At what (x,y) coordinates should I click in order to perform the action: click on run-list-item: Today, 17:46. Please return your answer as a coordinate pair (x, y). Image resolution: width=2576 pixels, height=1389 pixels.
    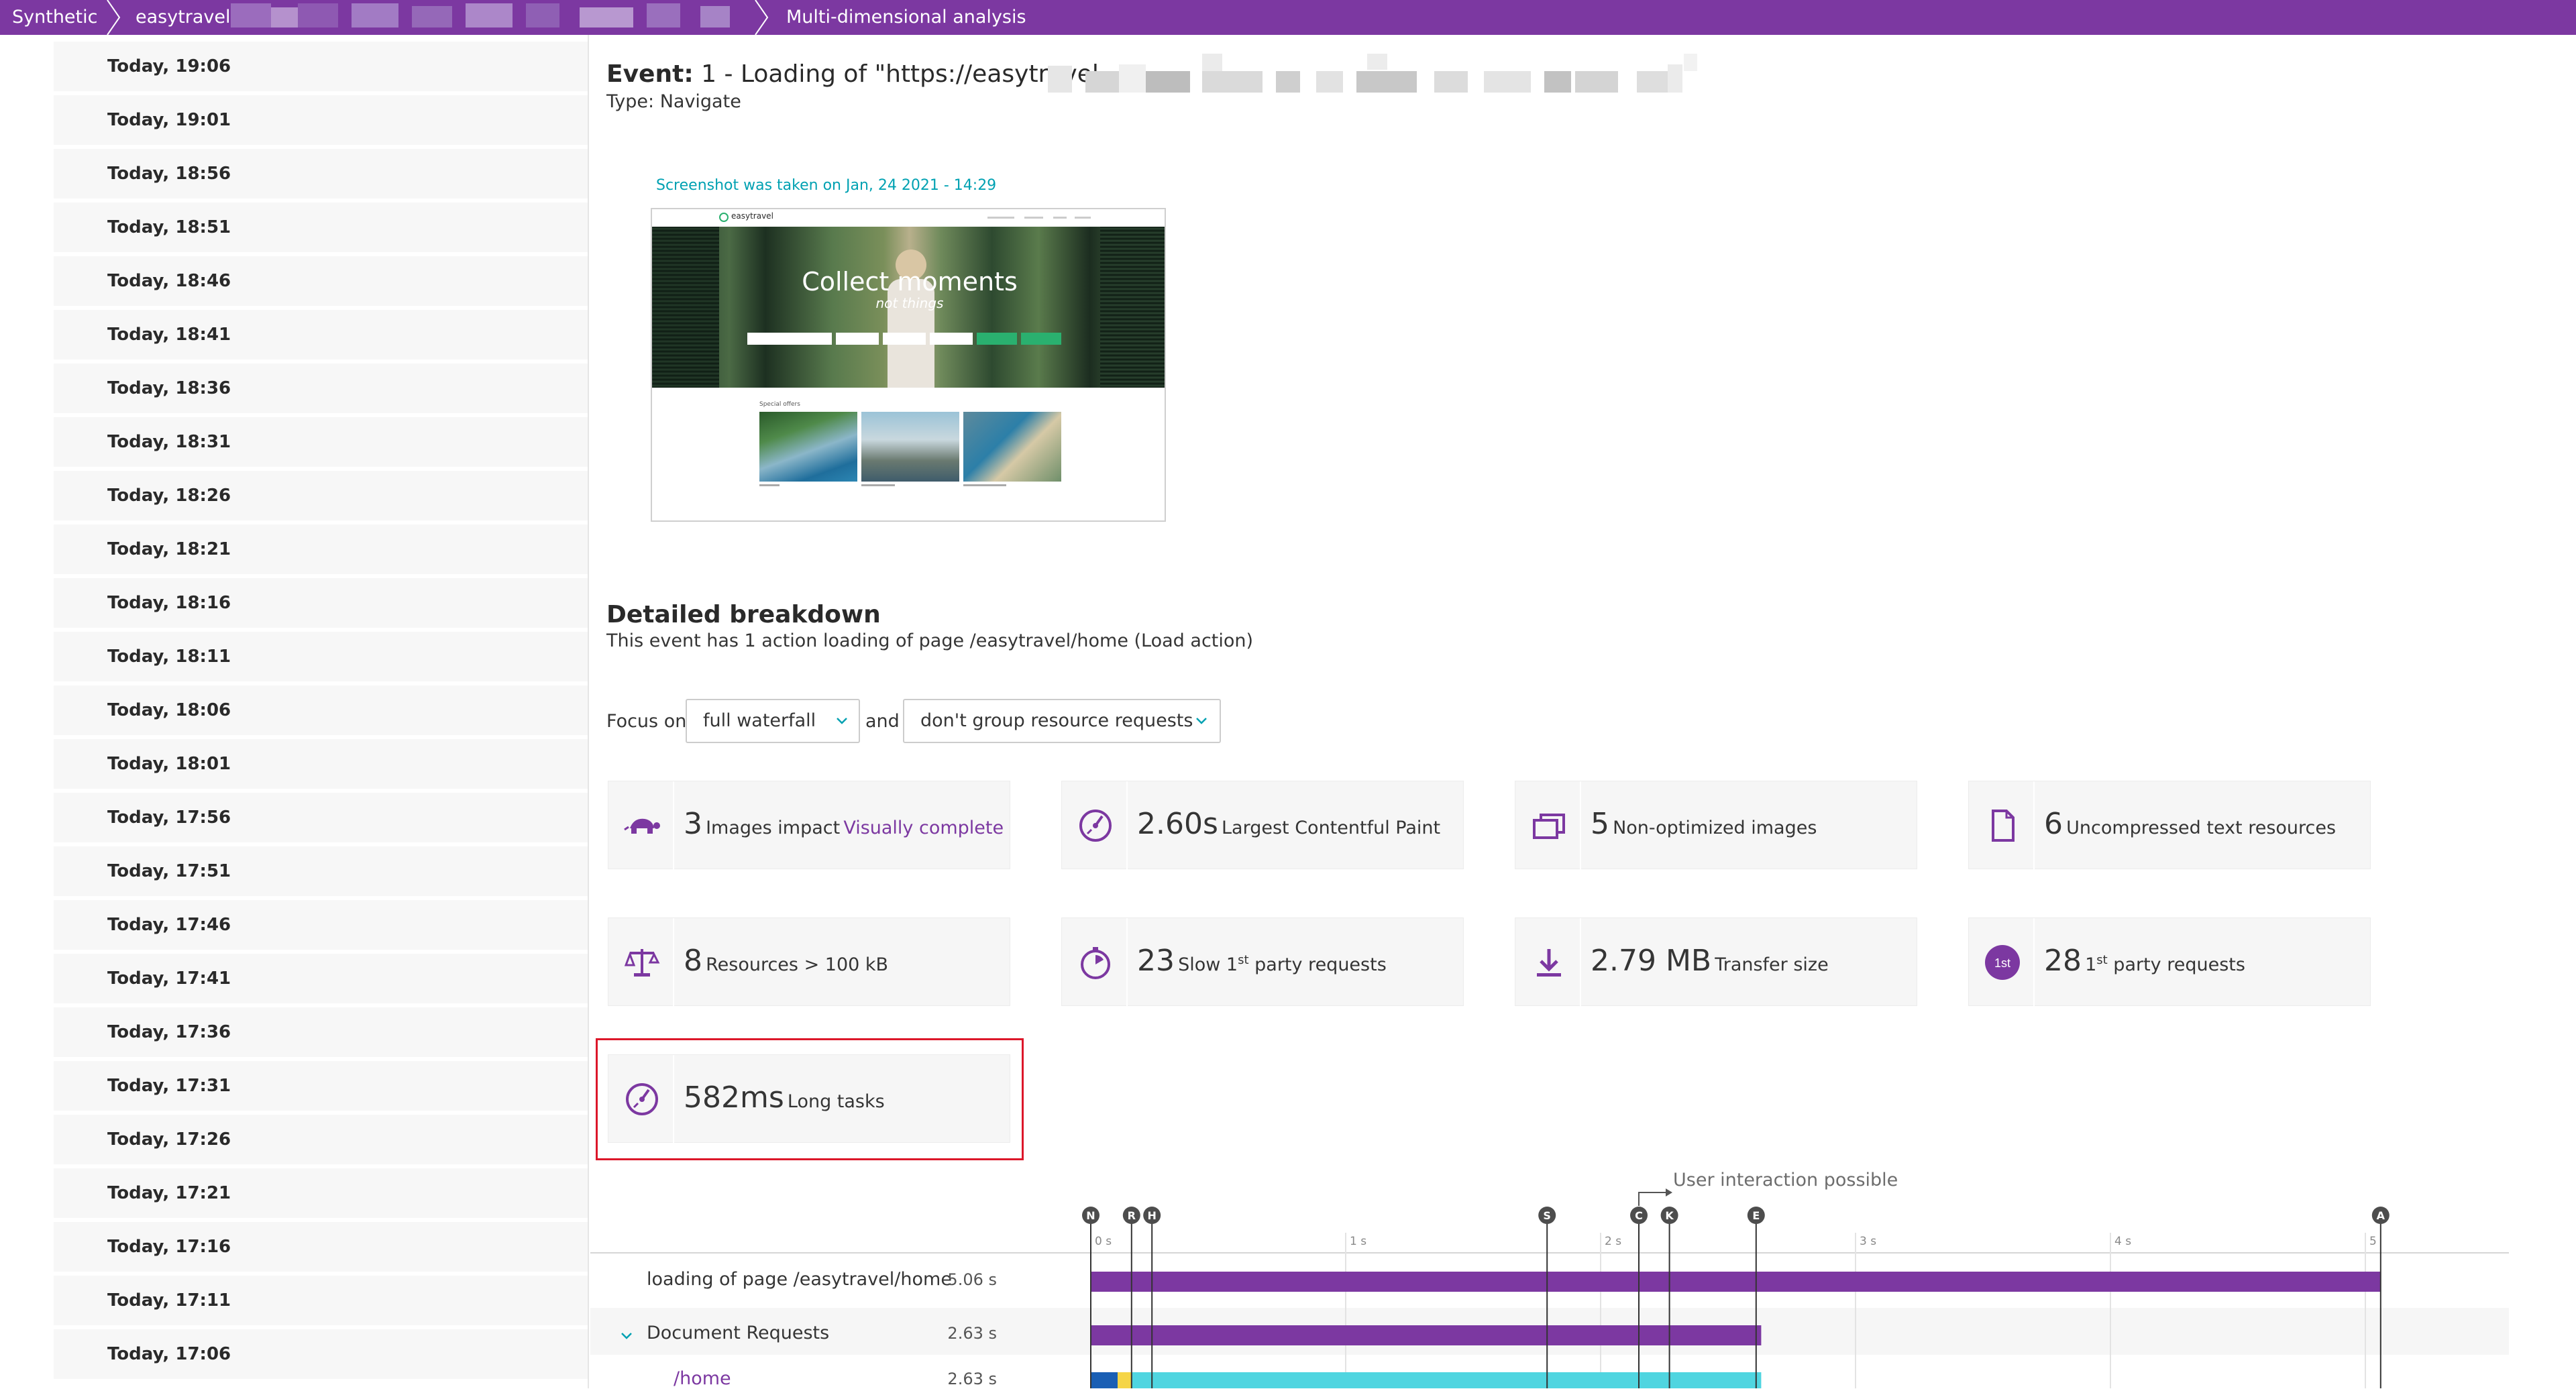
    Looking at the image, I should click on (321, 925).